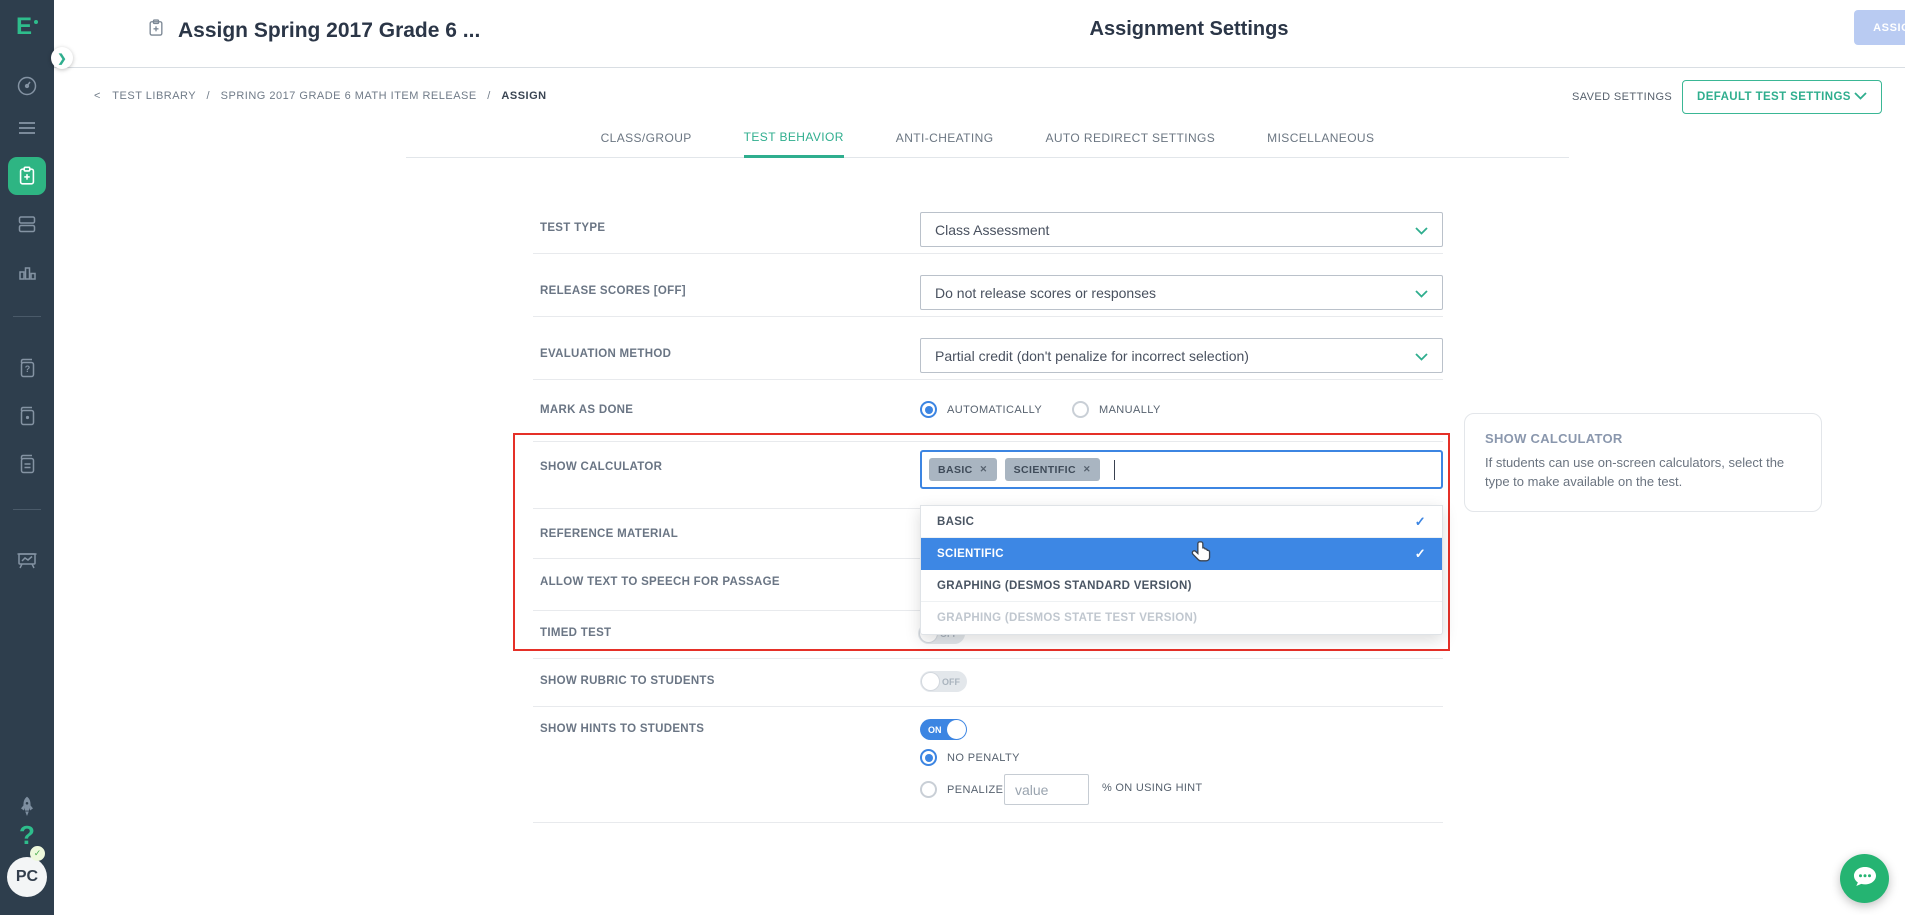 Image resolution: width=1905 pixels, height=915 pixels. I want to click on sidebar-collapse-chevron-icon: ❯, so click(62, 58).